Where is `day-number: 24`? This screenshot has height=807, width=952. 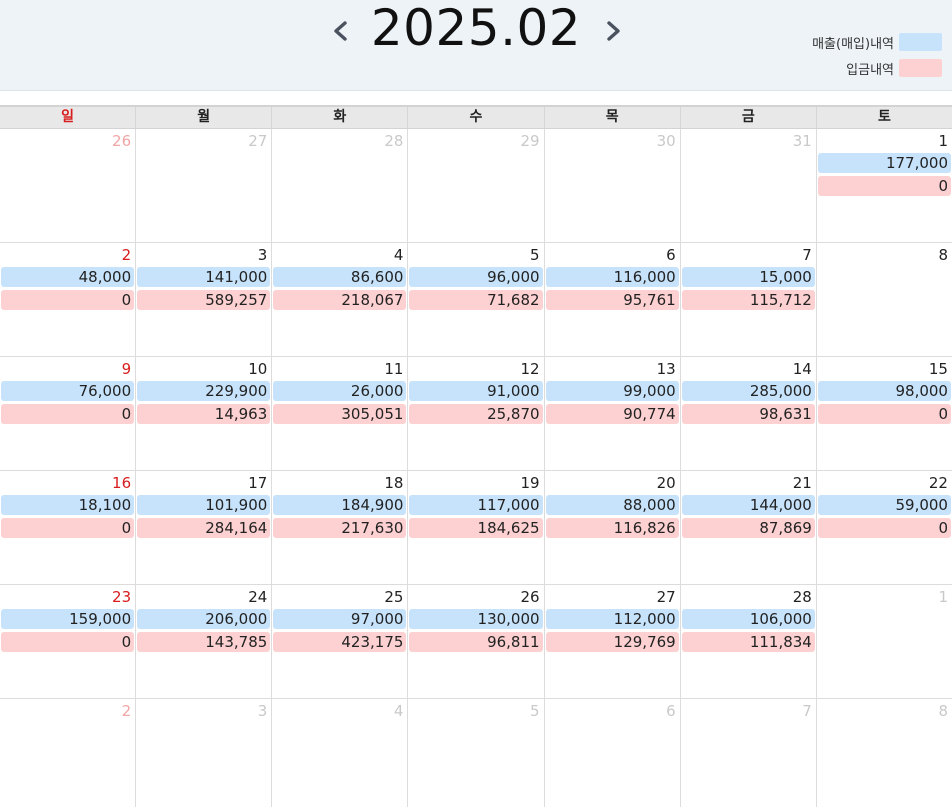 day-number: 24 is located at coordinates (258, 597).